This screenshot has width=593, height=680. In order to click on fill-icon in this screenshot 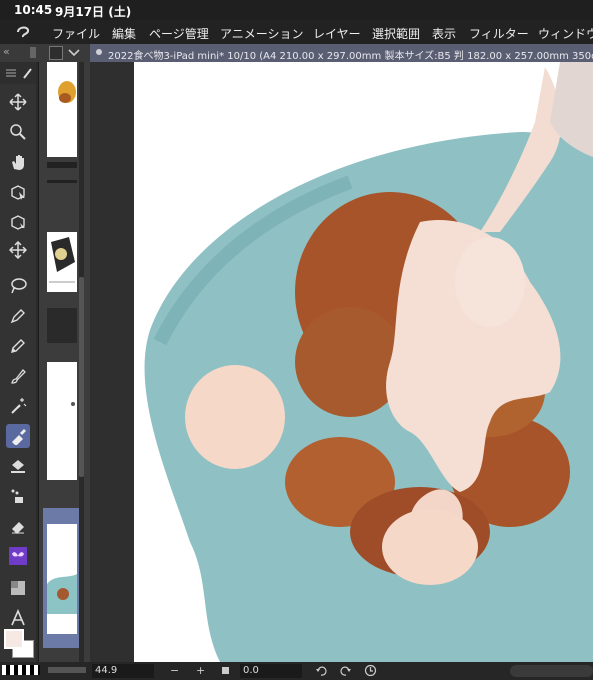, I will do `click(18, 466)`.